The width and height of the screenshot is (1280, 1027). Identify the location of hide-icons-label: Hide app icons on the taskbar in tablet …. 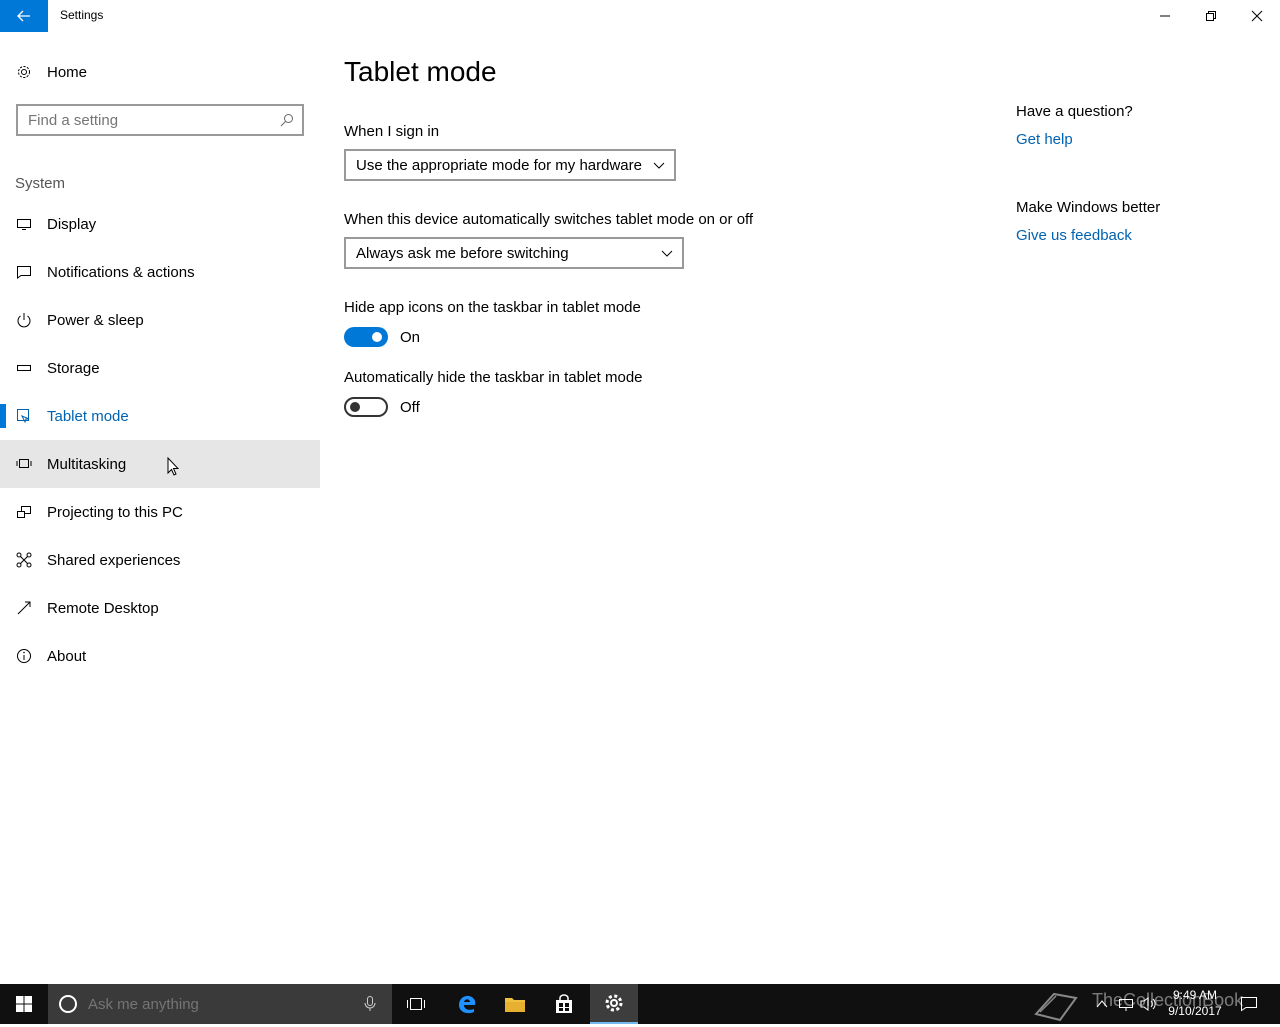
(492, 307).